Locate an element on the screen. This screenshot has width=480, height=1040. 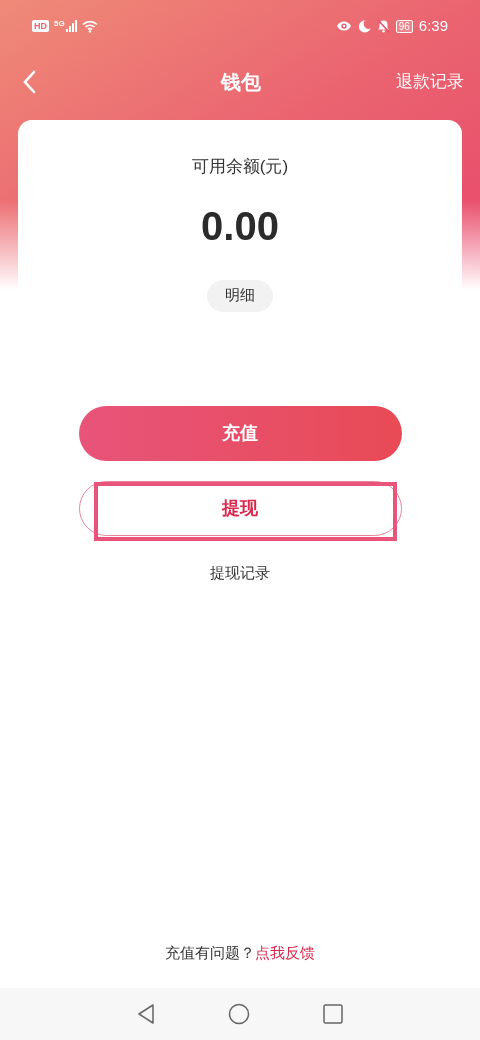
recents-nav-icon is located at coordinates (333, 1014).